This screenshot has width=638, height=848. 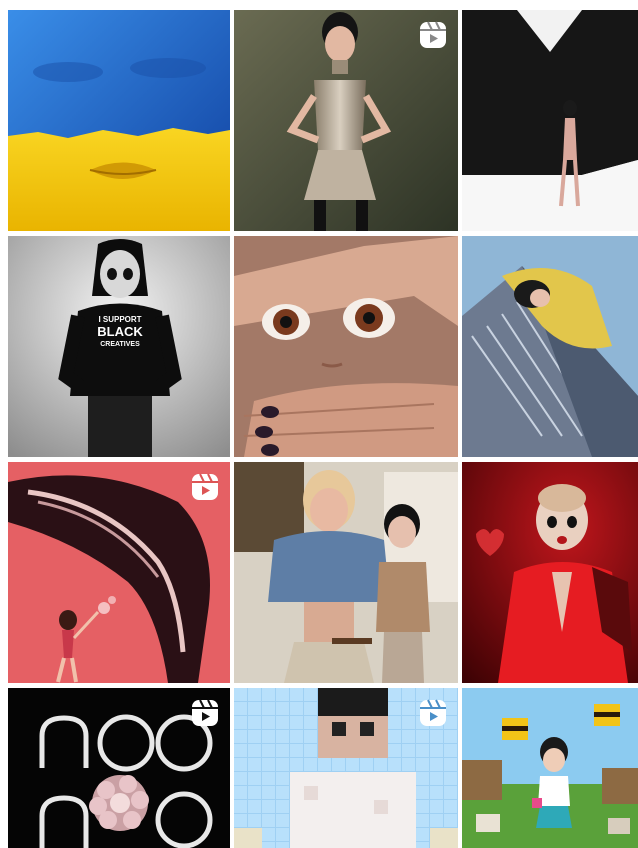 I want to click on post-tile-metallic-dress, so click(x=346, y=120).